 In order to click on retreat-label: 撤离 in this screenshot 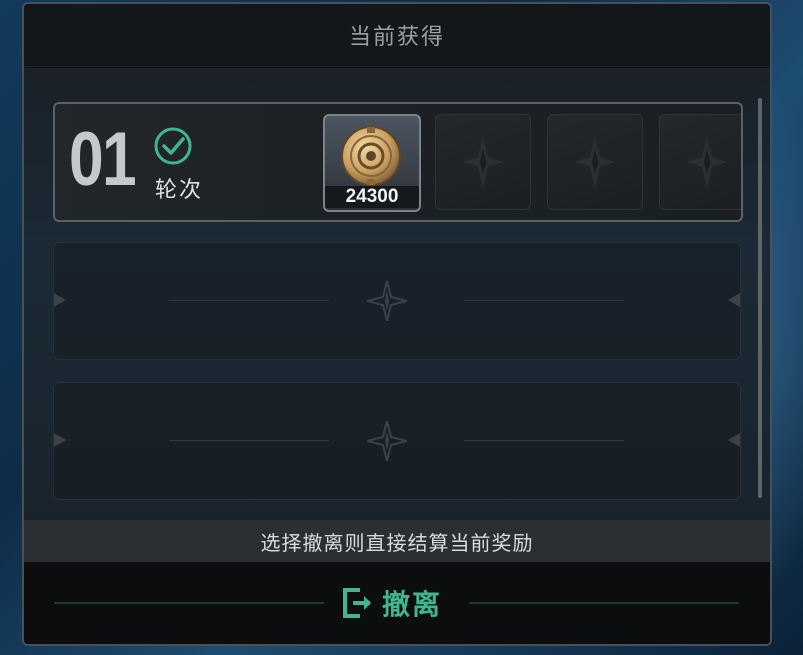, I will do `click(412, 604)`.